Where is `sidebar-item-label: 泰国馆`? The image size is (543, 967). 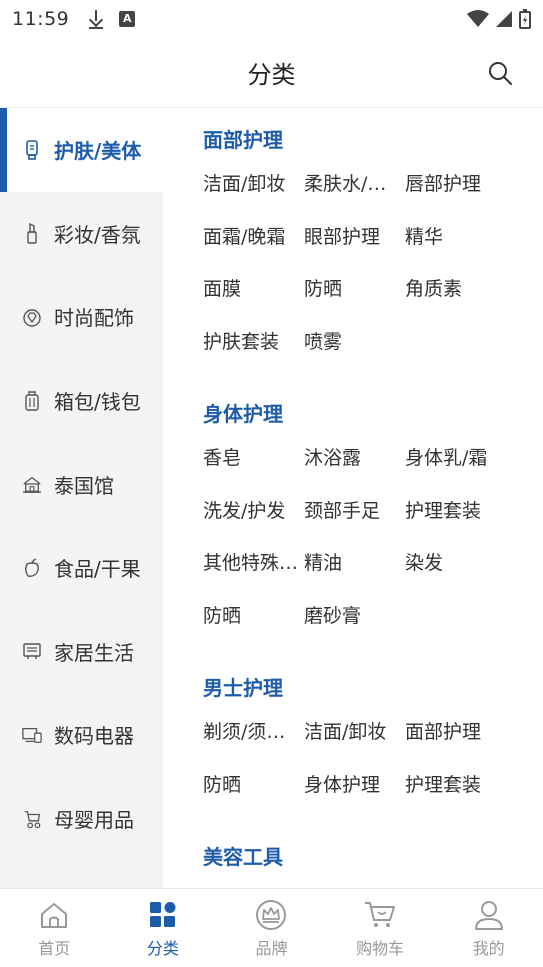 sidebar-item-label: 泰国馆 is located at coordinates (84, 485).